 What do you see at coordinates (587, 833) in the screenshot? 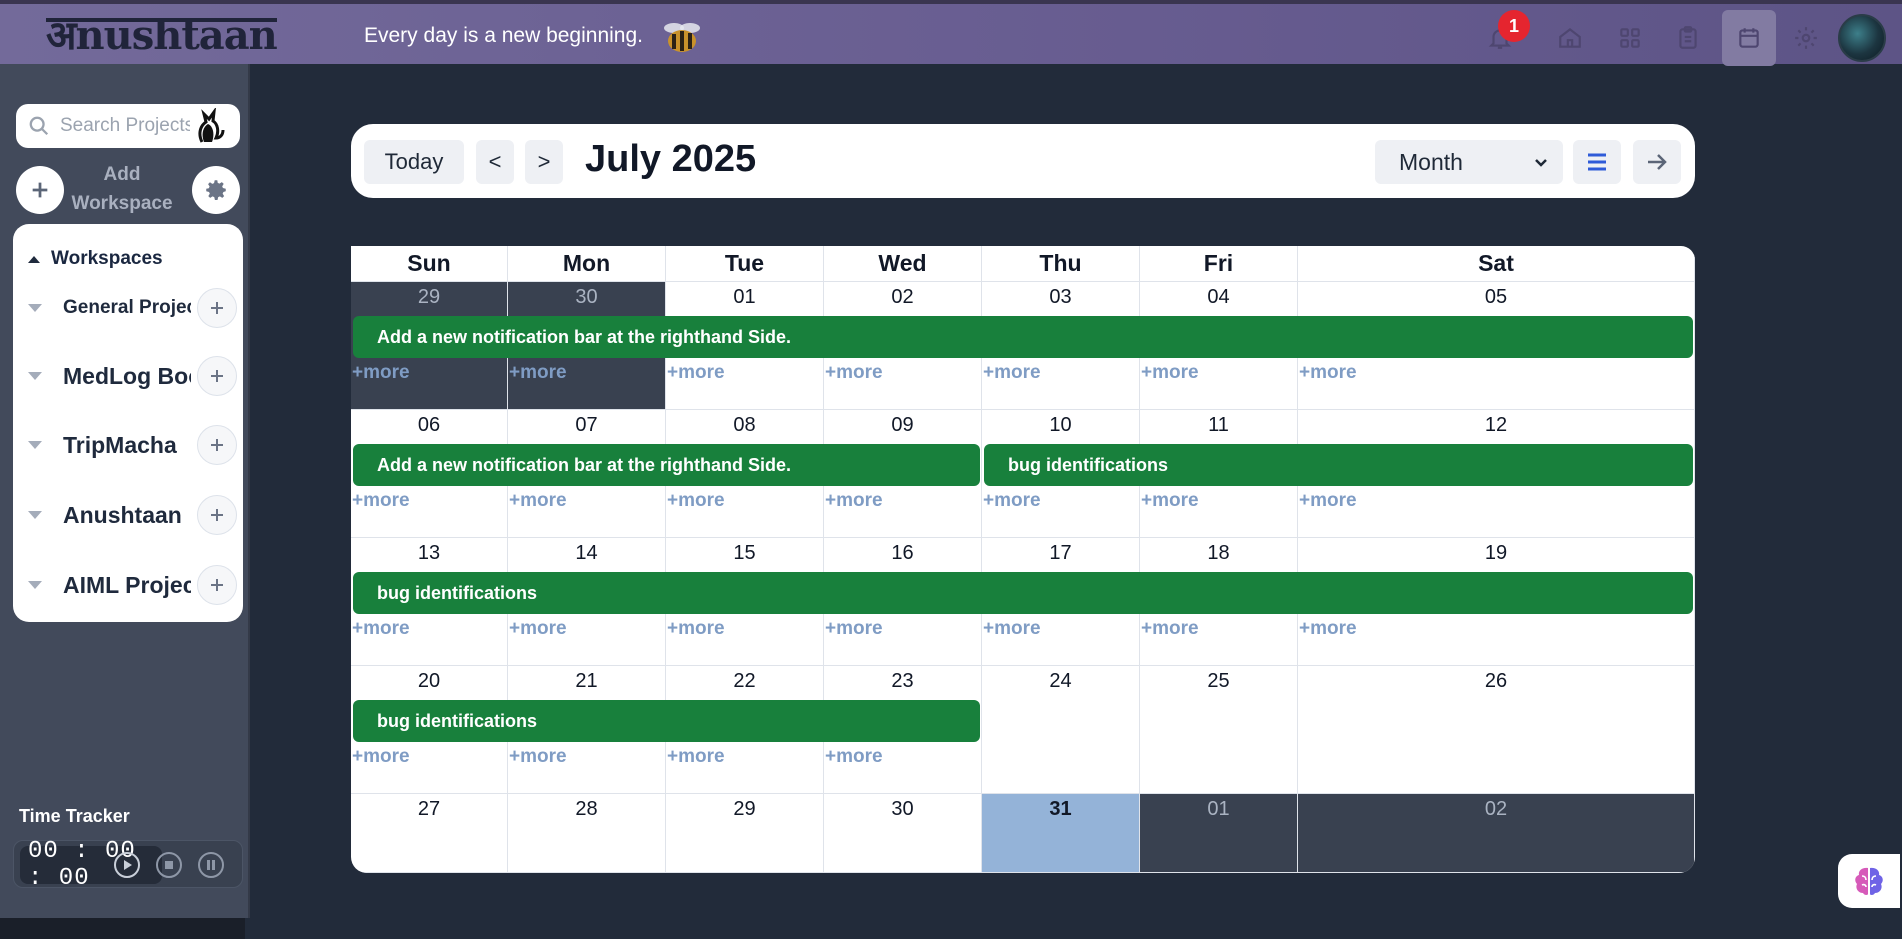
I see `day-cell: 28` at bounding box center [587, 833].